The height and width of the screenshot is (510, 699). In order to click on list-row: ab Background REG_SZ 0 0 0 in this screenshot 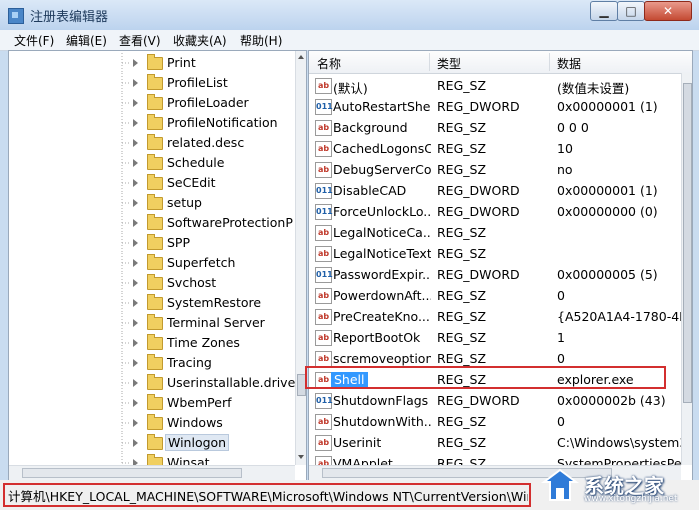, I will do `click(495, 127)`.